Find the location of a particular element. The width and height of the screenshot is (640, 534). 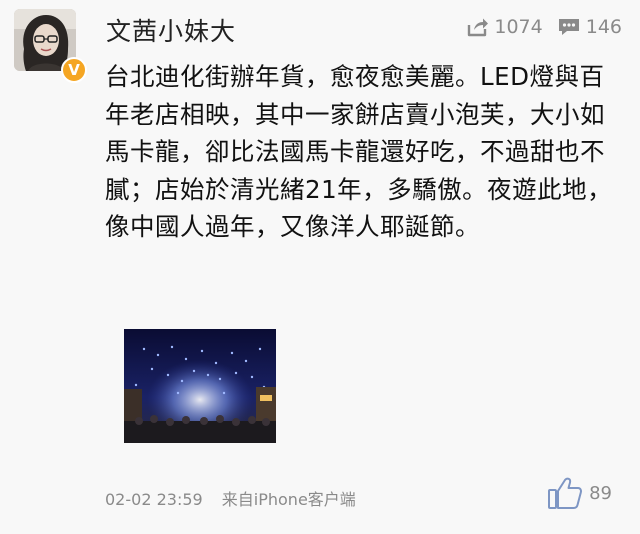

post-image-thumbnail is located at coordinates (200, 386).